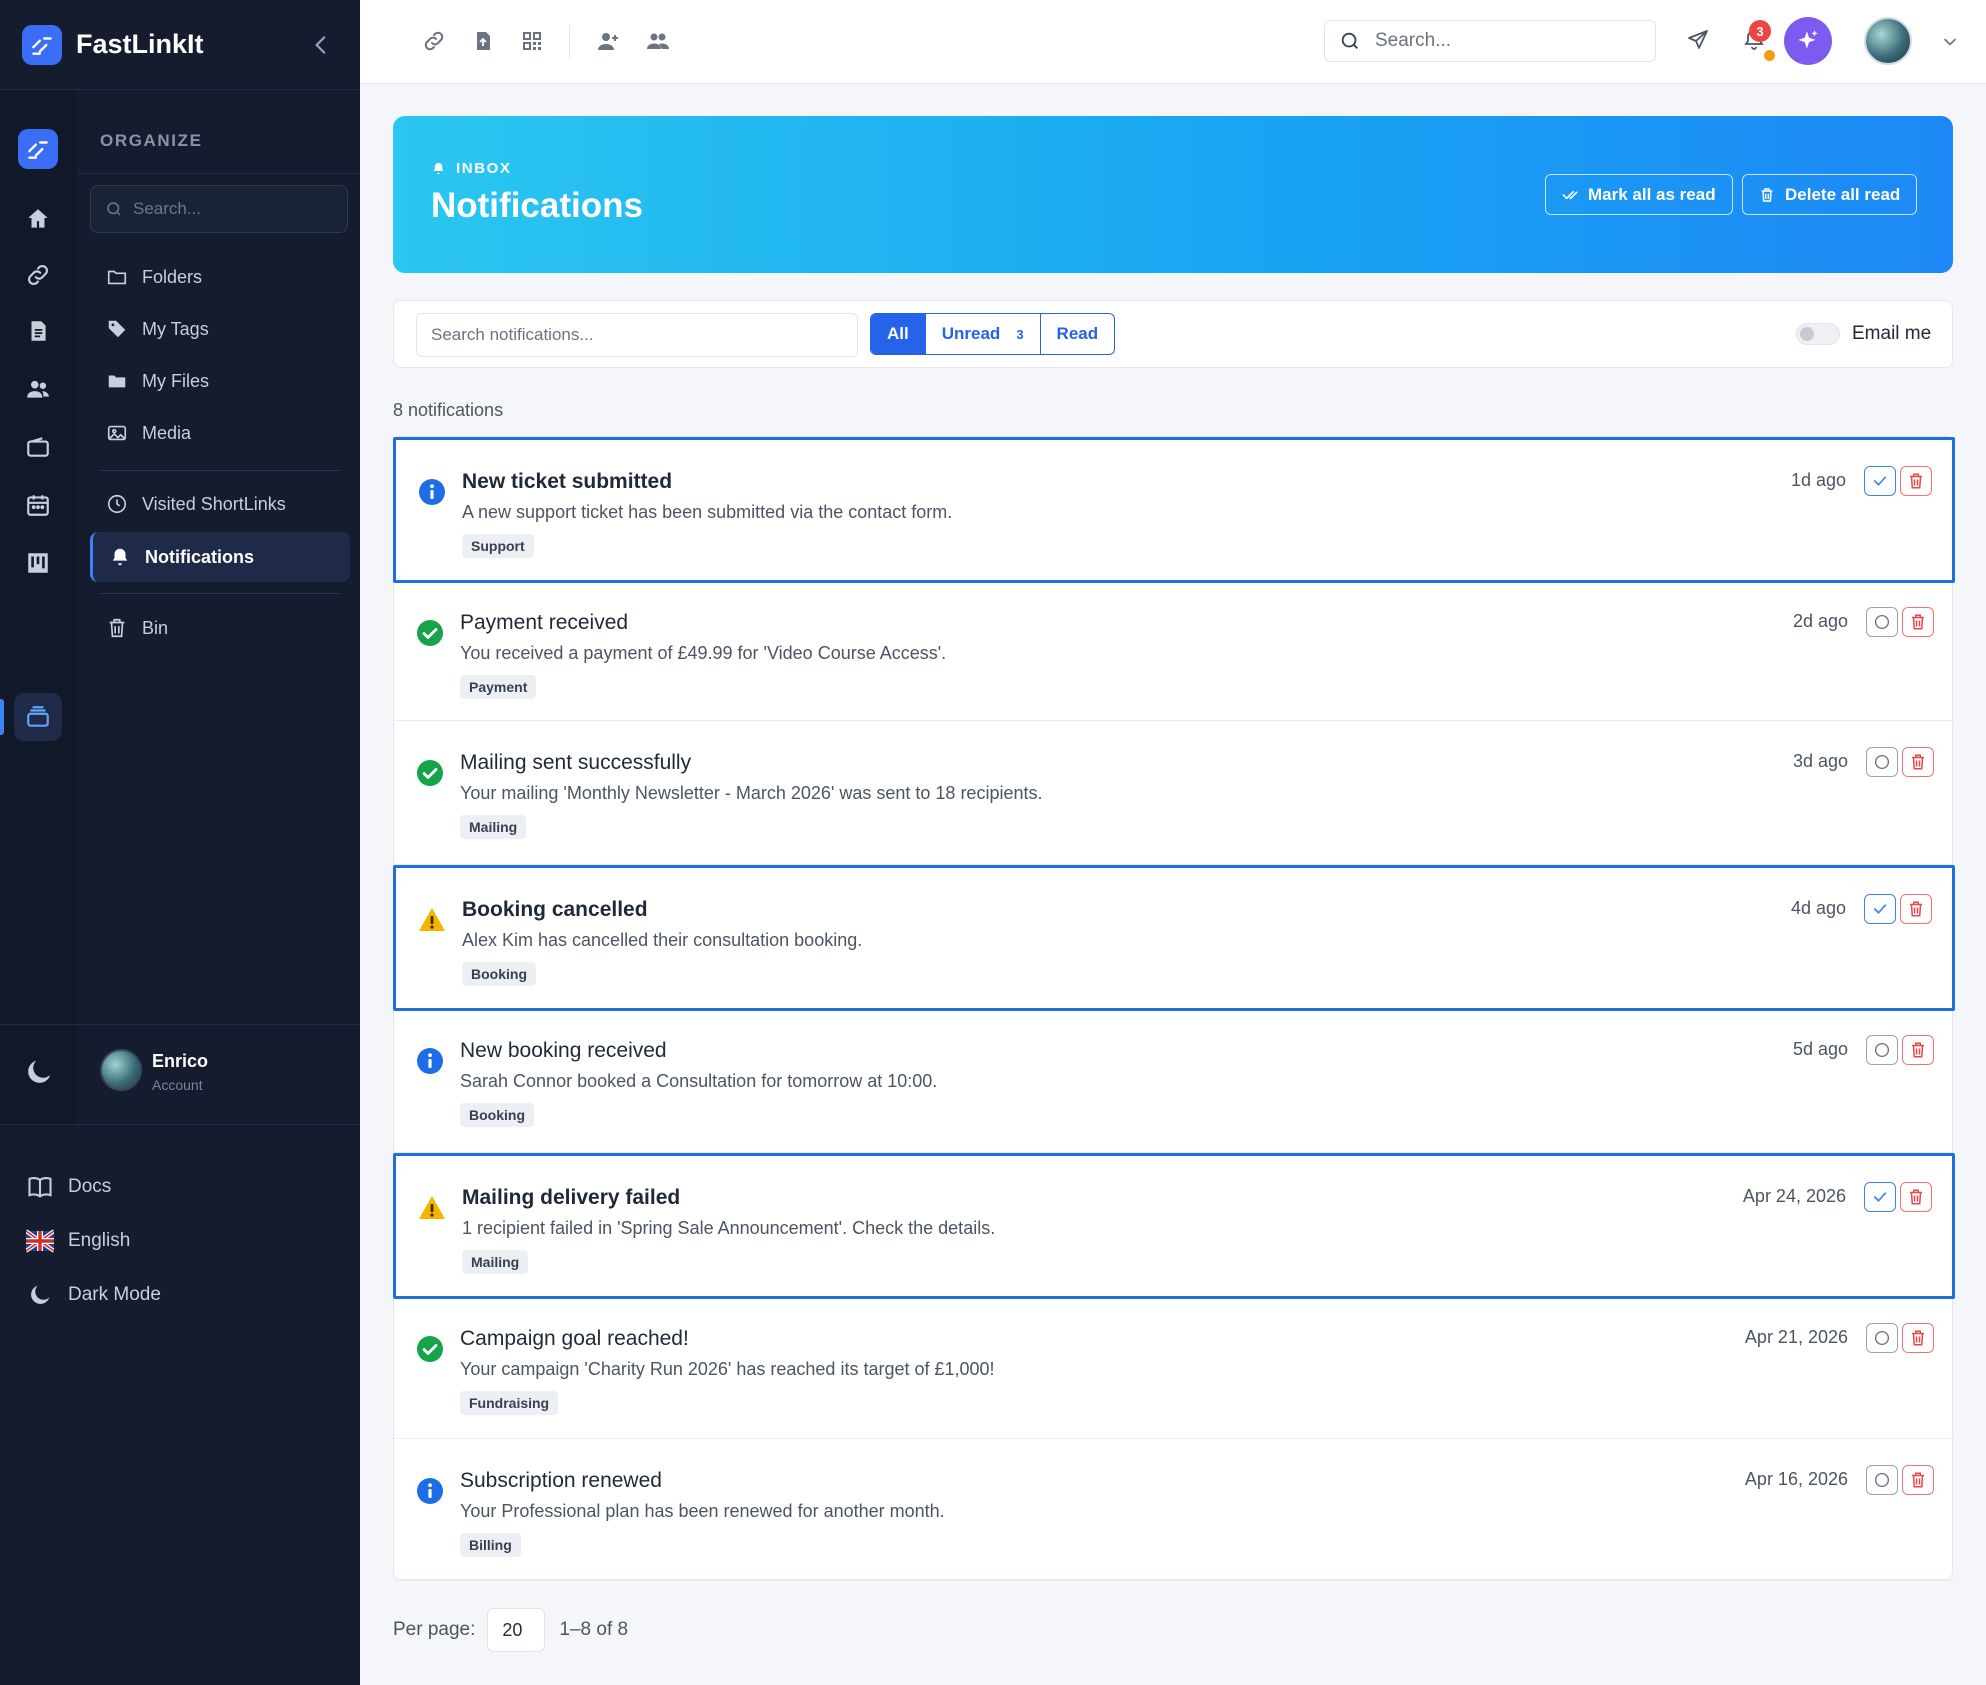  What do you see at coordinates (1818, 334) in the screenshot?
I see `email-me-toggle` at bounding box center [1818, 334].